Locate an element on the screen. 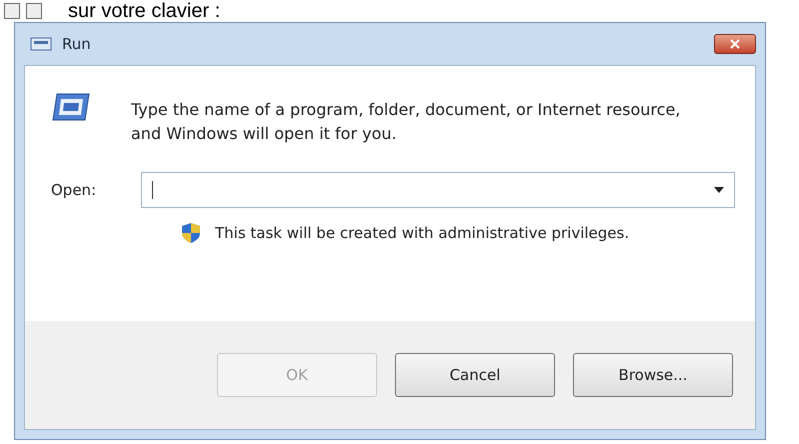  close-button is located at coordinates (735, 44).